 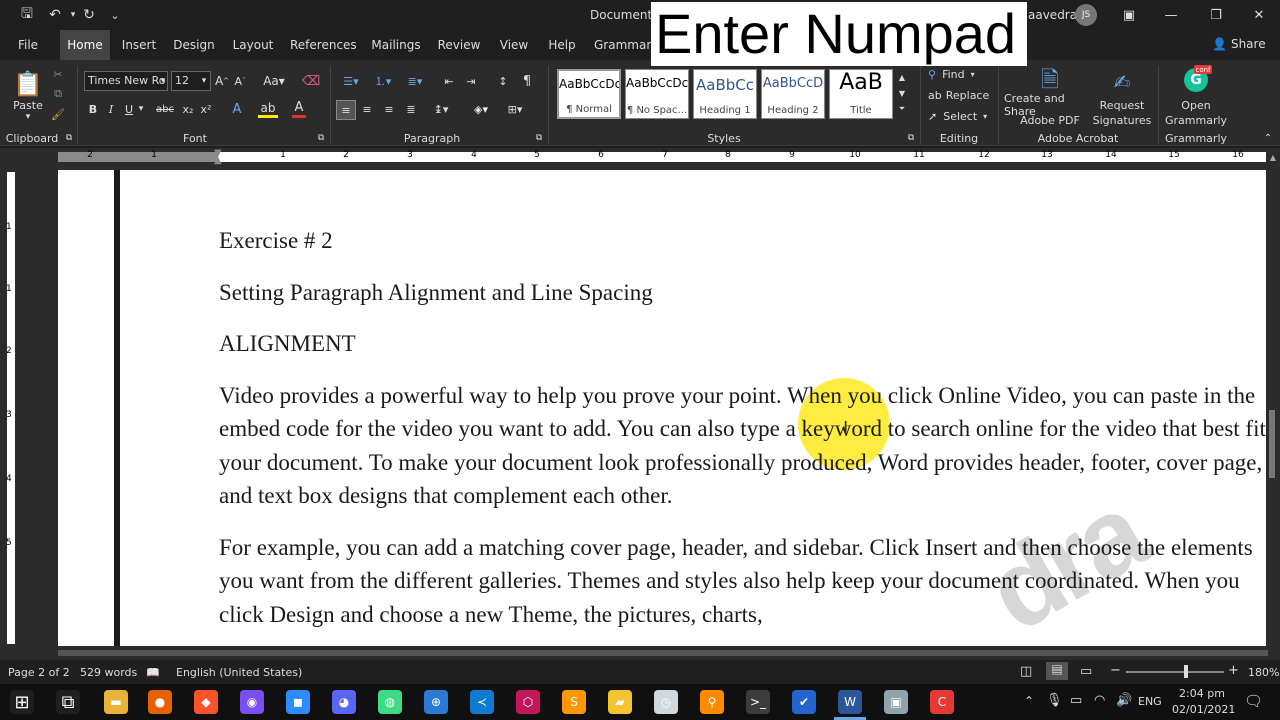 I want to click on web-layout-icon: ▭, so click(x=1086, y=671).